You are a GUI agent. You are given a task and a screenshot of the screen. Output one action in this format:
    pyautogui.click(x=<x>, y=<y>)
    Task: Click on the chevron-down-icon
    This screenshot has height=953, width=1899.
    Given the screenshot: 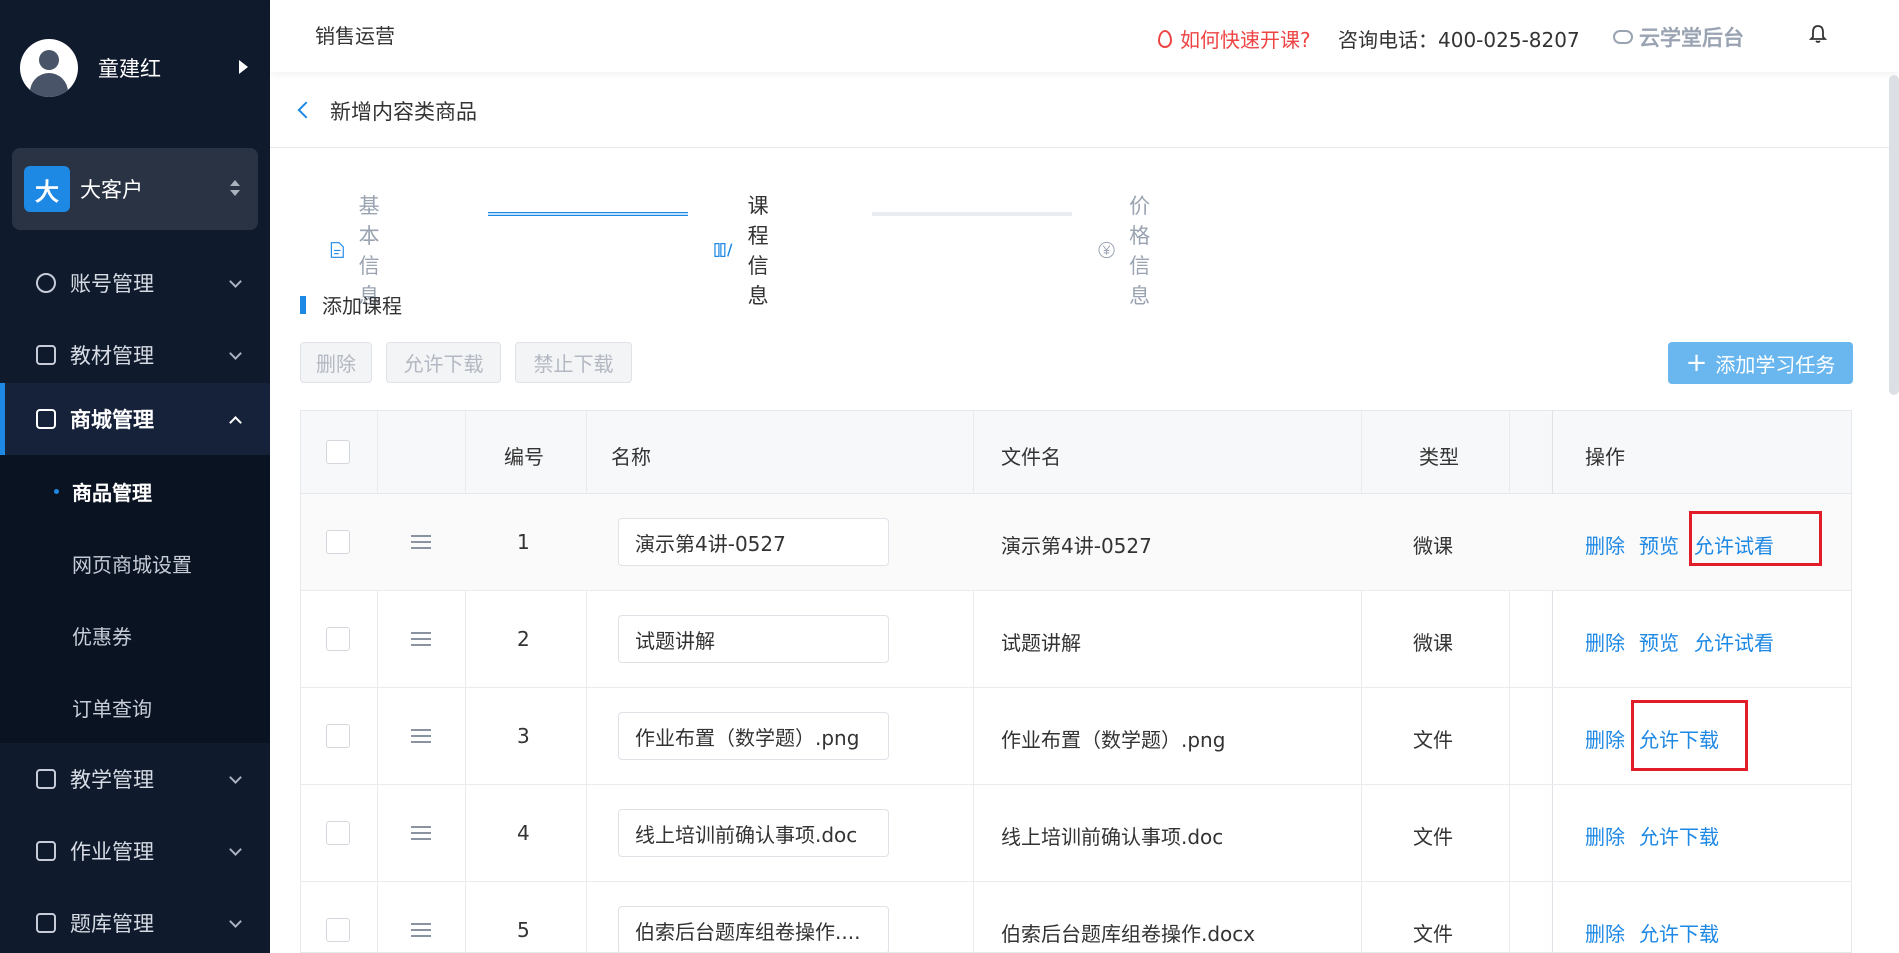 What is the action you would take?
    pyautogui.click(x=235, y=353)
    